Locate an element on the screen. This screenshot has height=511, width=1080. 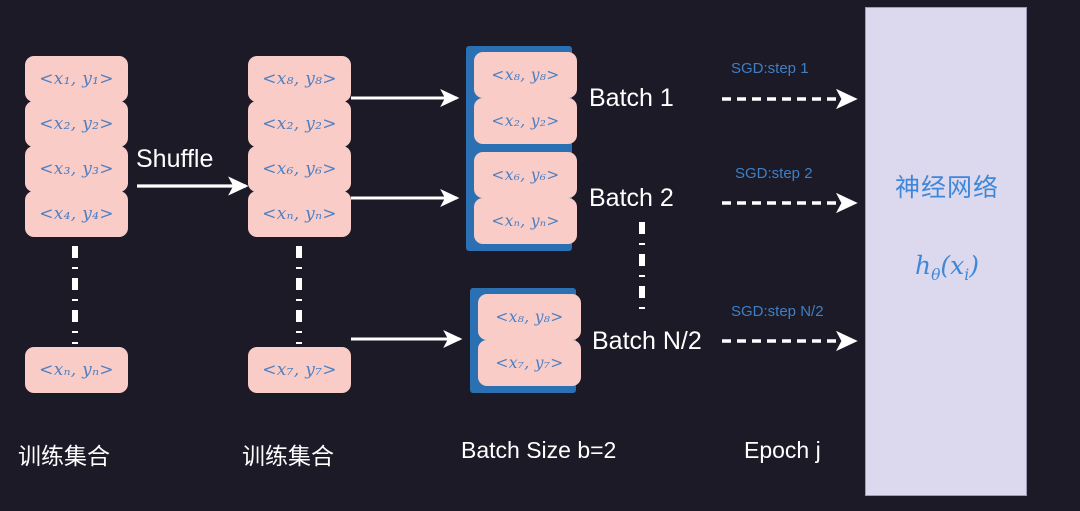
batch-sample-chip: <x₆, y₆> is located at coordinates (525, 175).